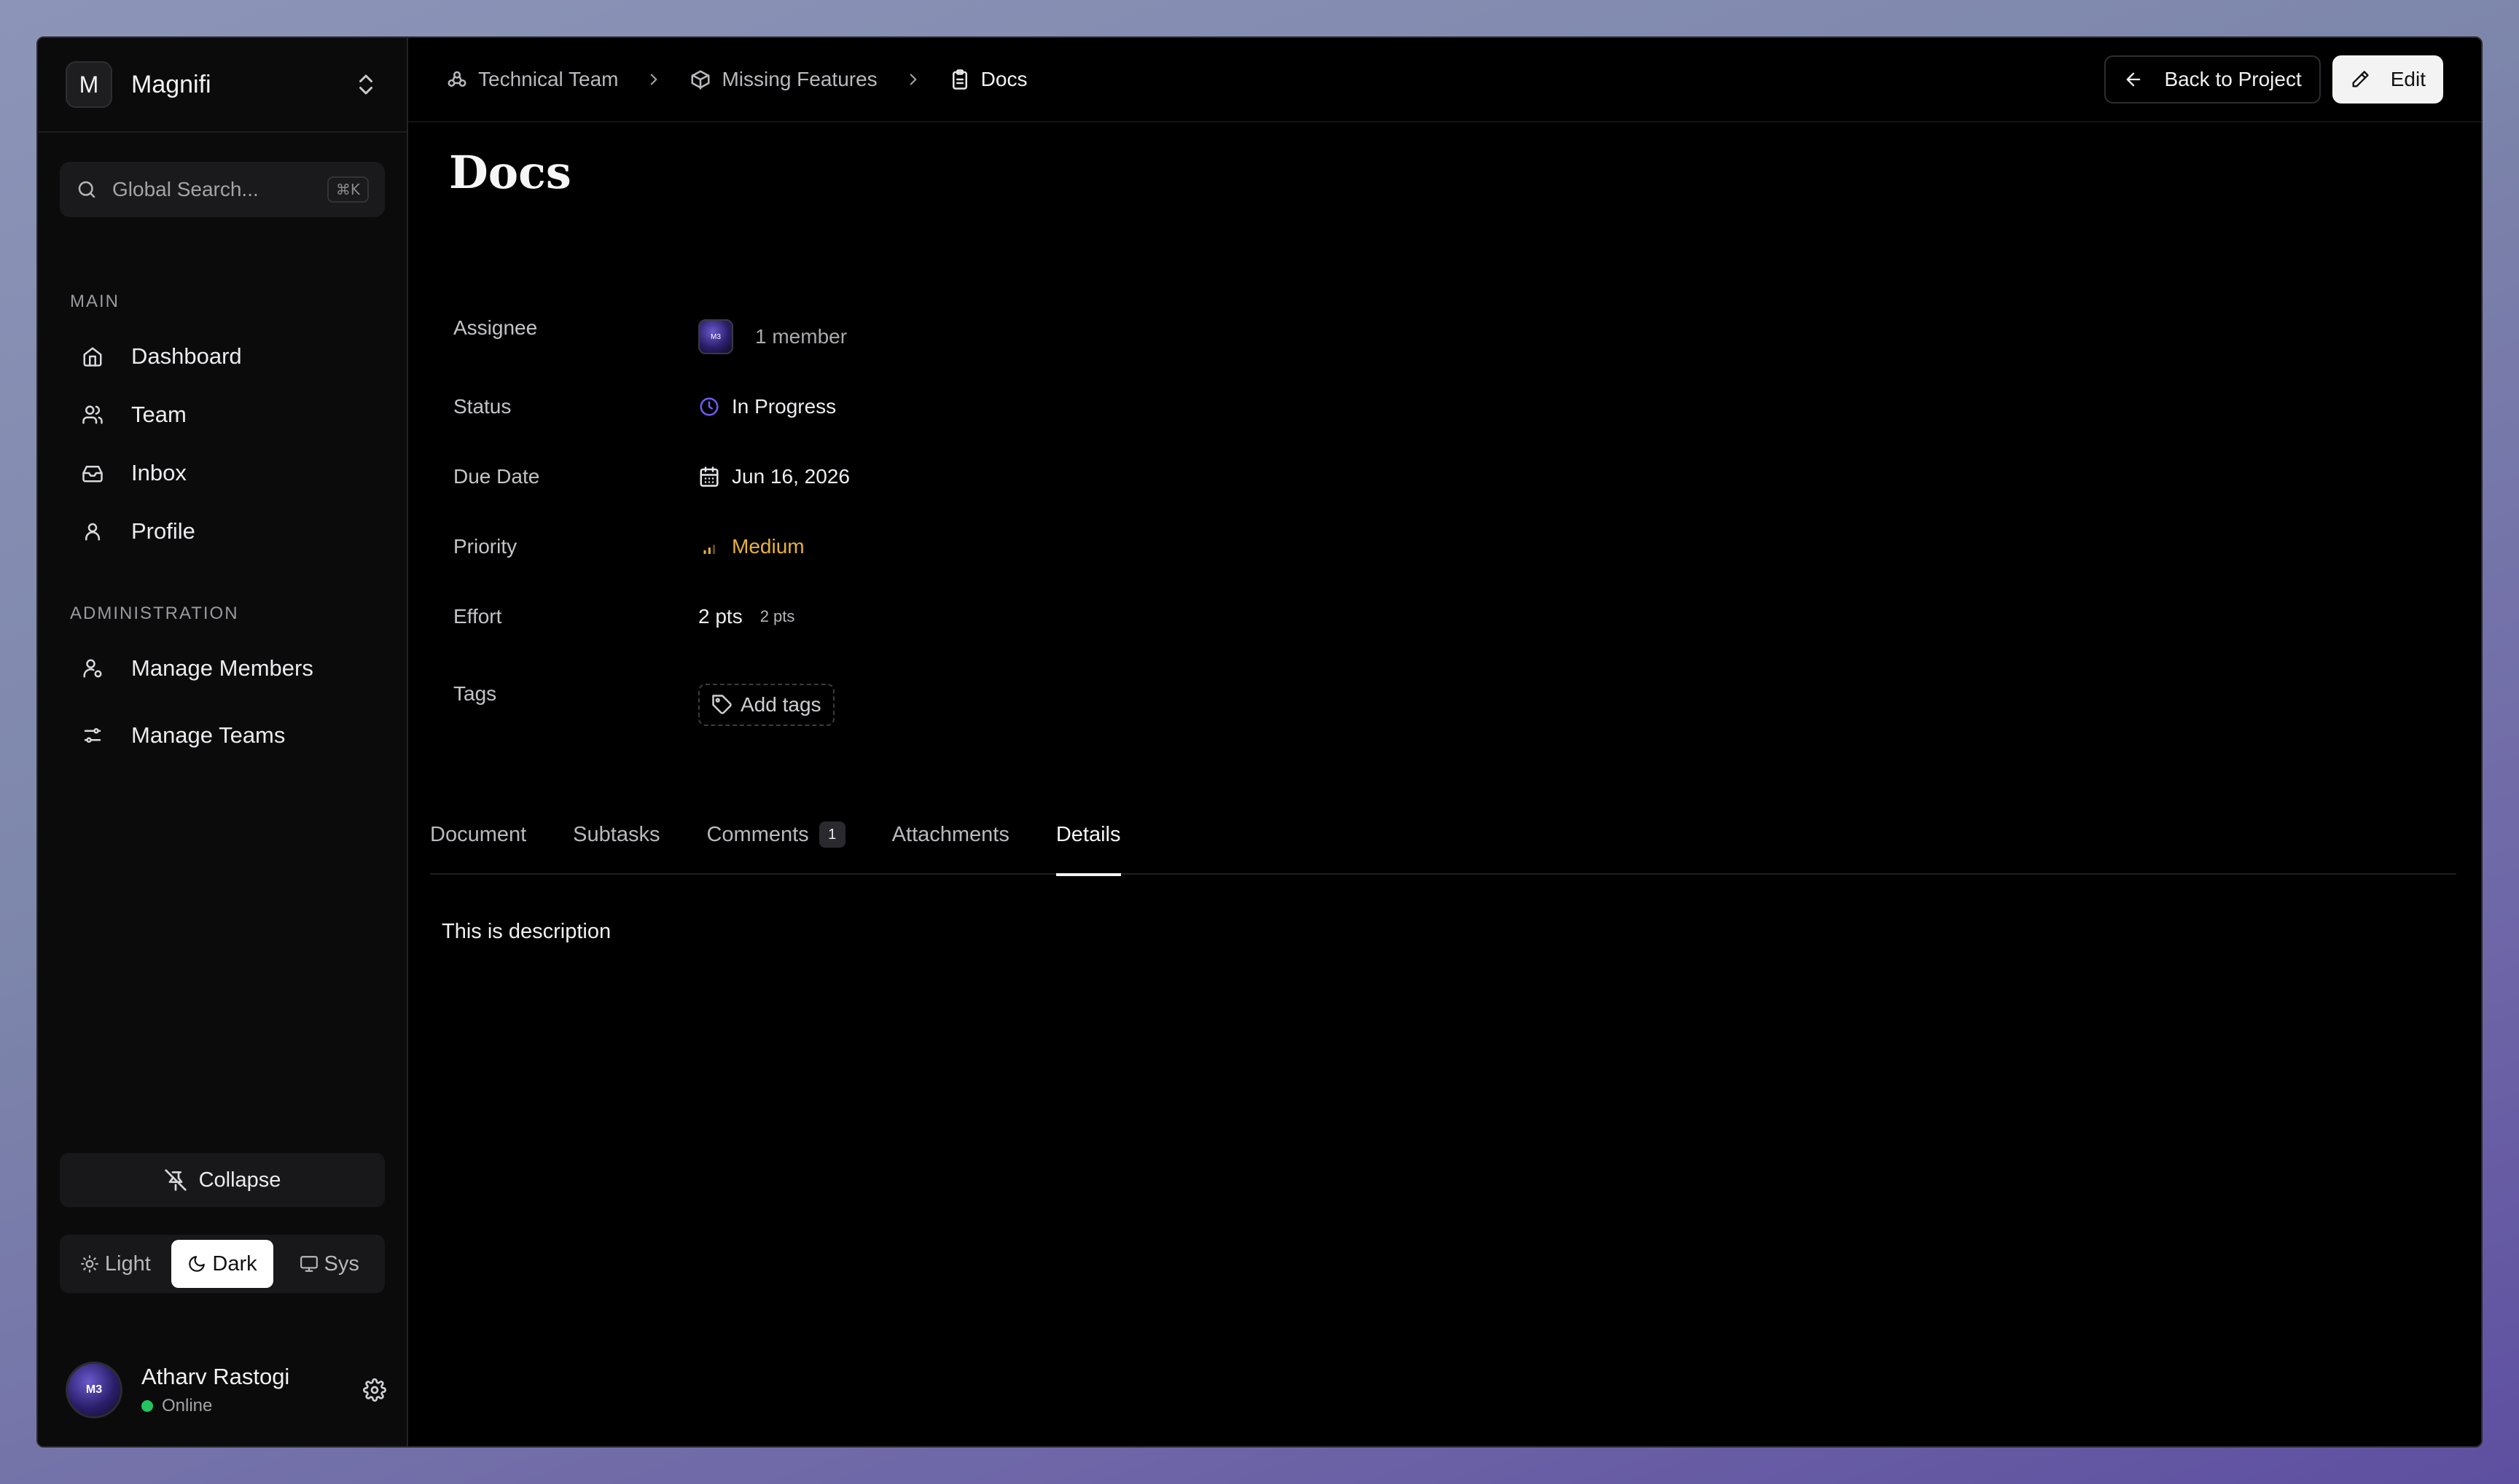  I want to click on theme-light-option: Light, so click(115, 1264).